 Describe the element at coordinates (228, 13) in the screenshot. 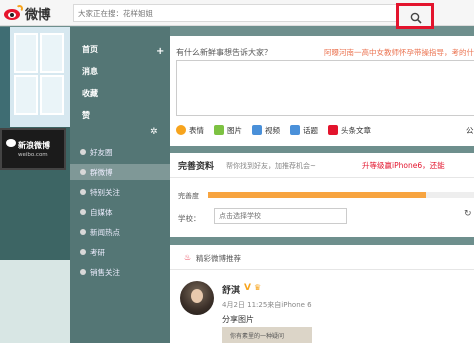

I see `search-input` at that location.